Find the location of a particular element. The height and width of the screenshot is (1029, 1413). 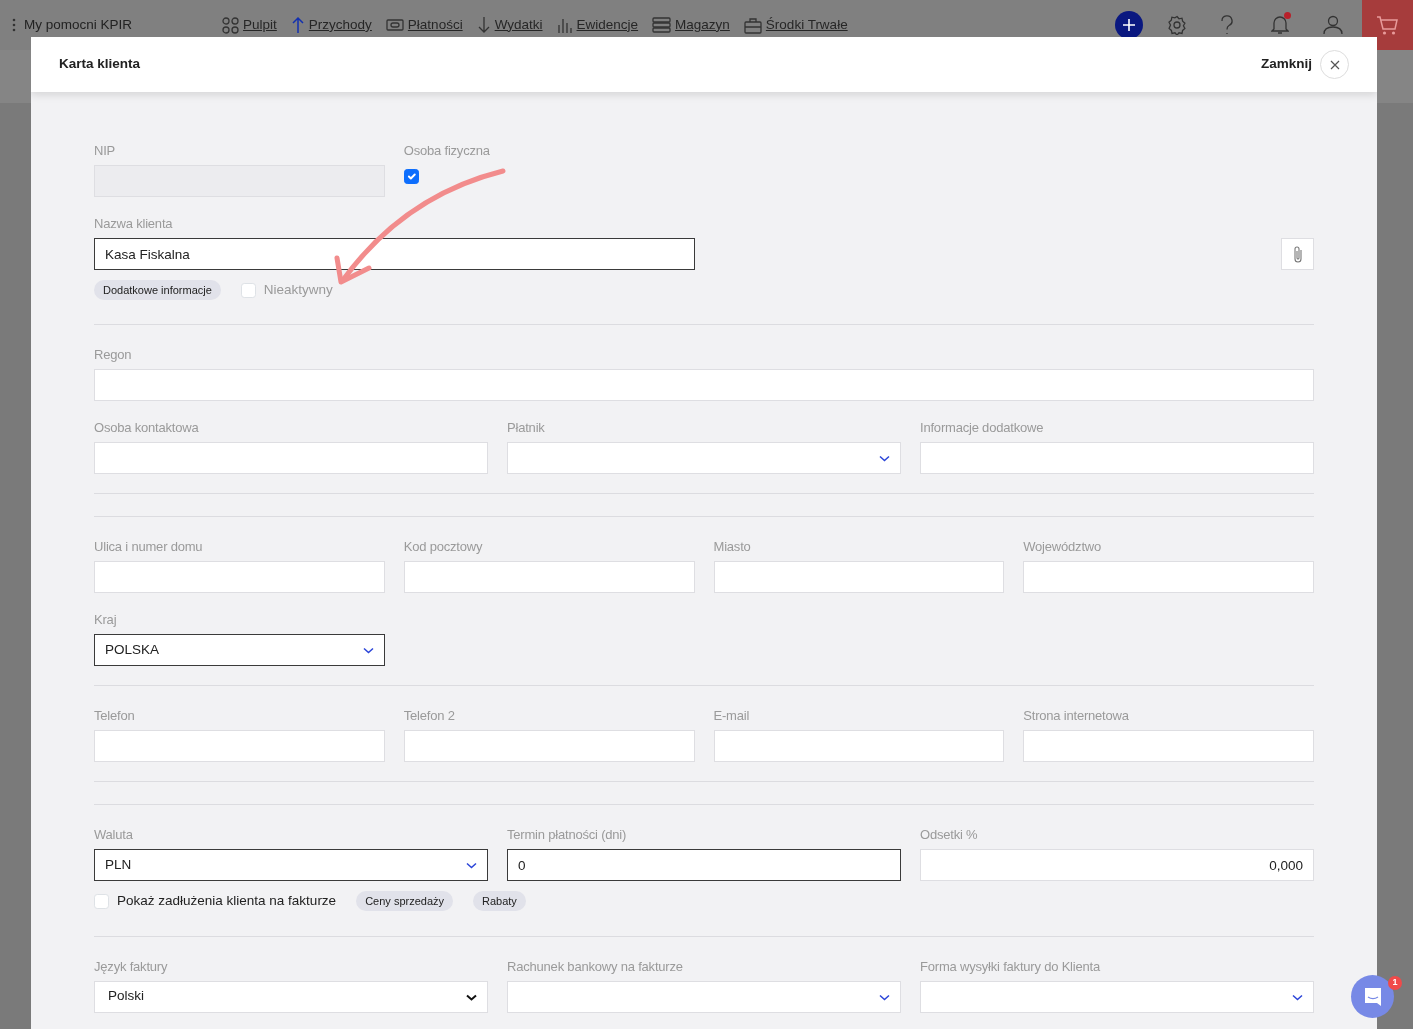

field-label: Płatnik is located at coordinates (526, 428).